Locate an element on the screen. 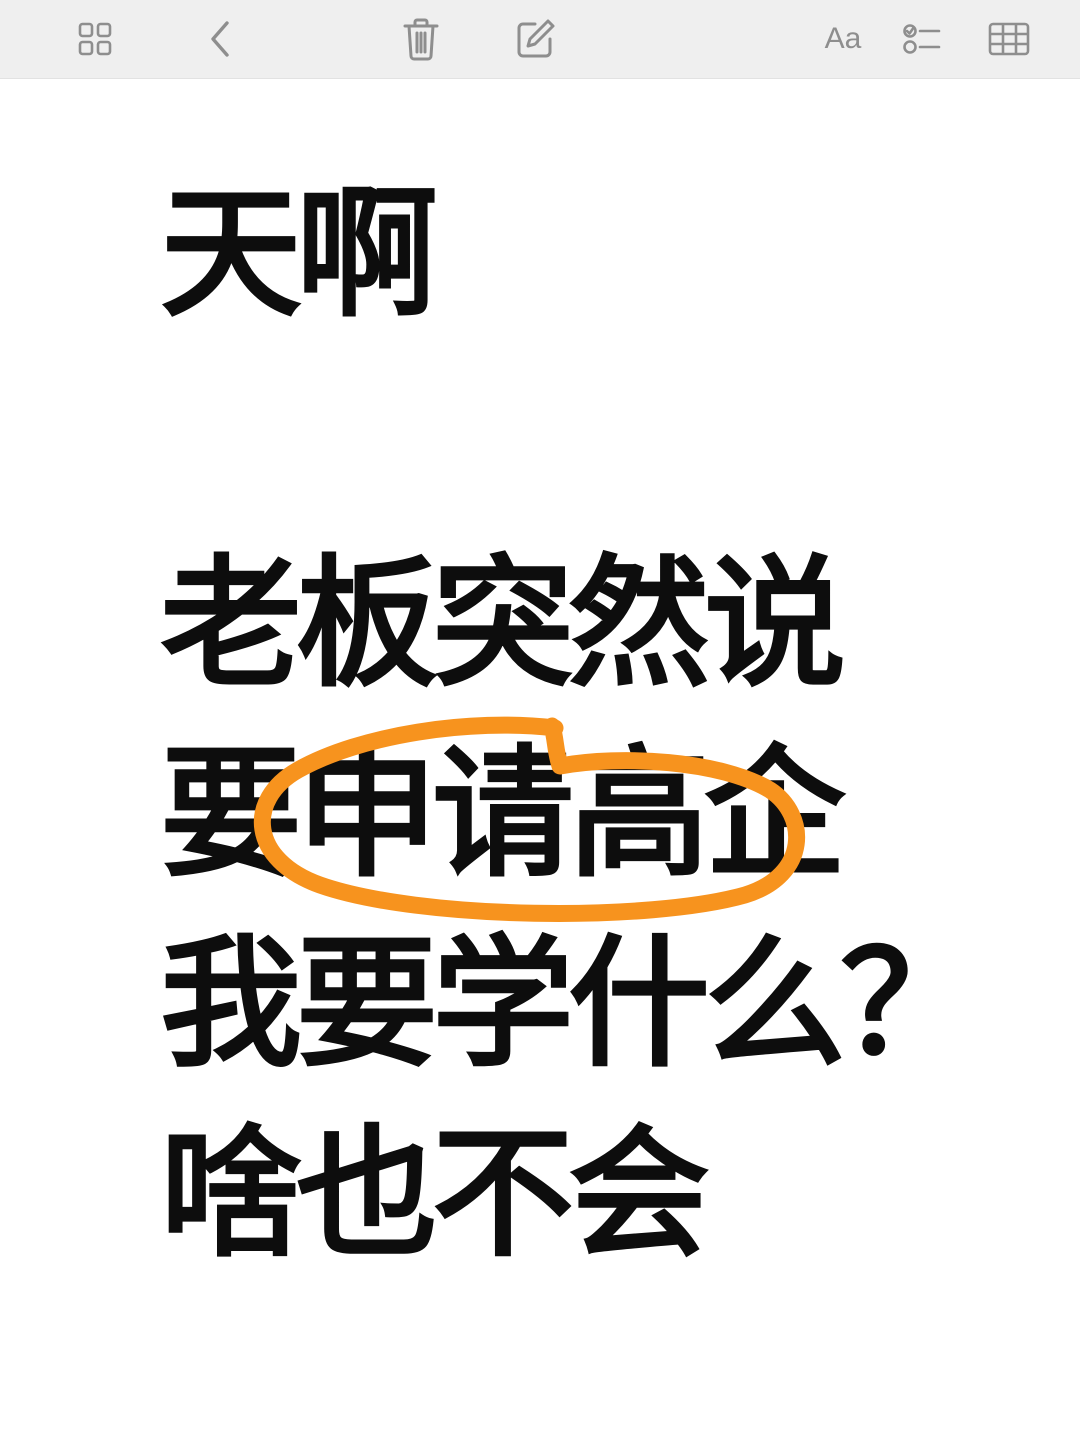 The height and width of the screenshot is (1440, 1080). table-icon is located at coordinates (1009, 39).